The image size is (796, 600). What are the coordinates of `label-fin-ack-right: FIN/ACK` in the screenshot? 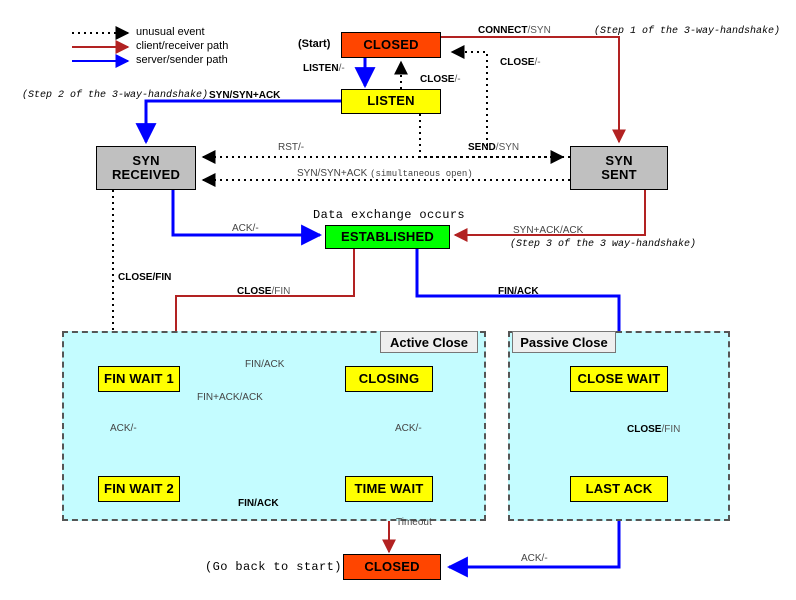 It's located at (518, 291).